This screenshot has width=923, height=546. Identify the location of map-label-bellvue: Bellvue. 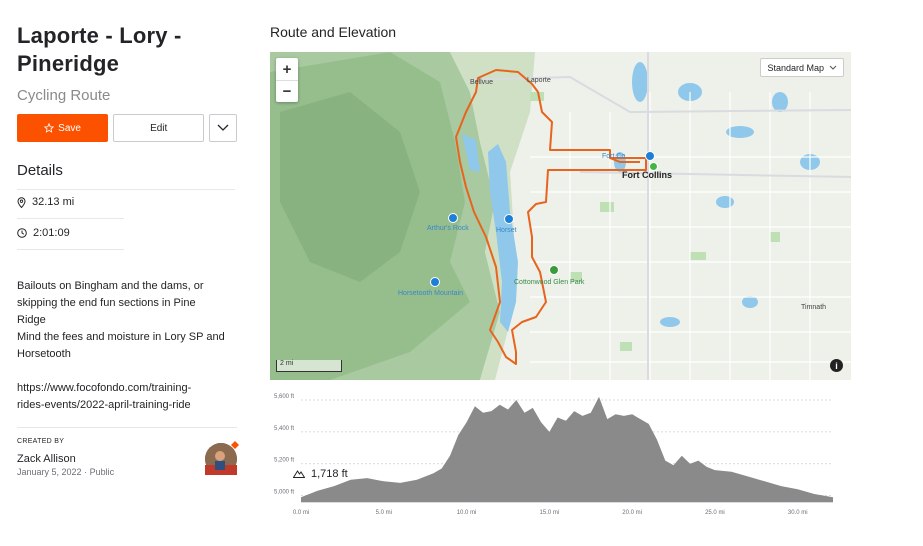
(481, 82).